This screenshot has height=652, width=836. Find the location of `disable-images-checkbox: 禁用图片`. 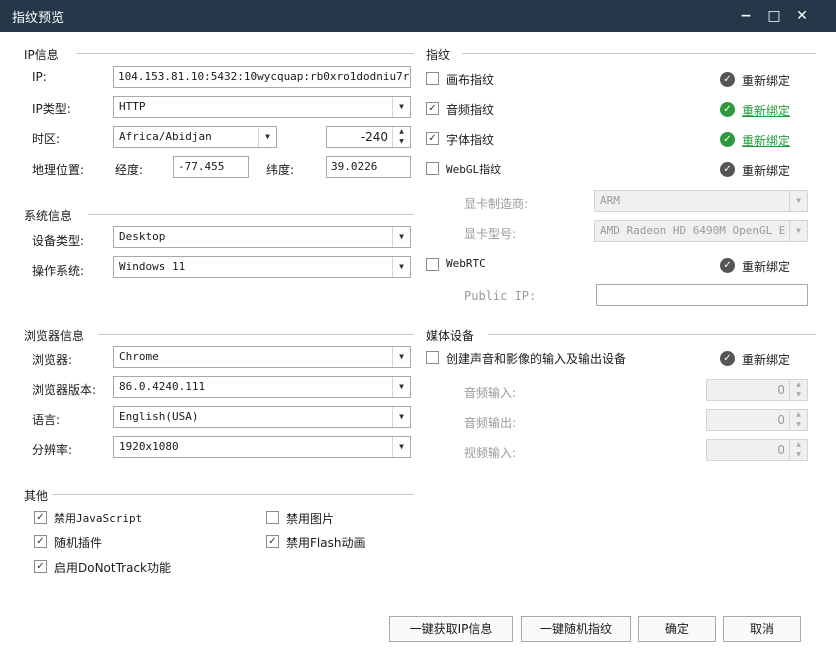

disable-images-checkbox: 禁用图片 is located at coordinates (336, 518).